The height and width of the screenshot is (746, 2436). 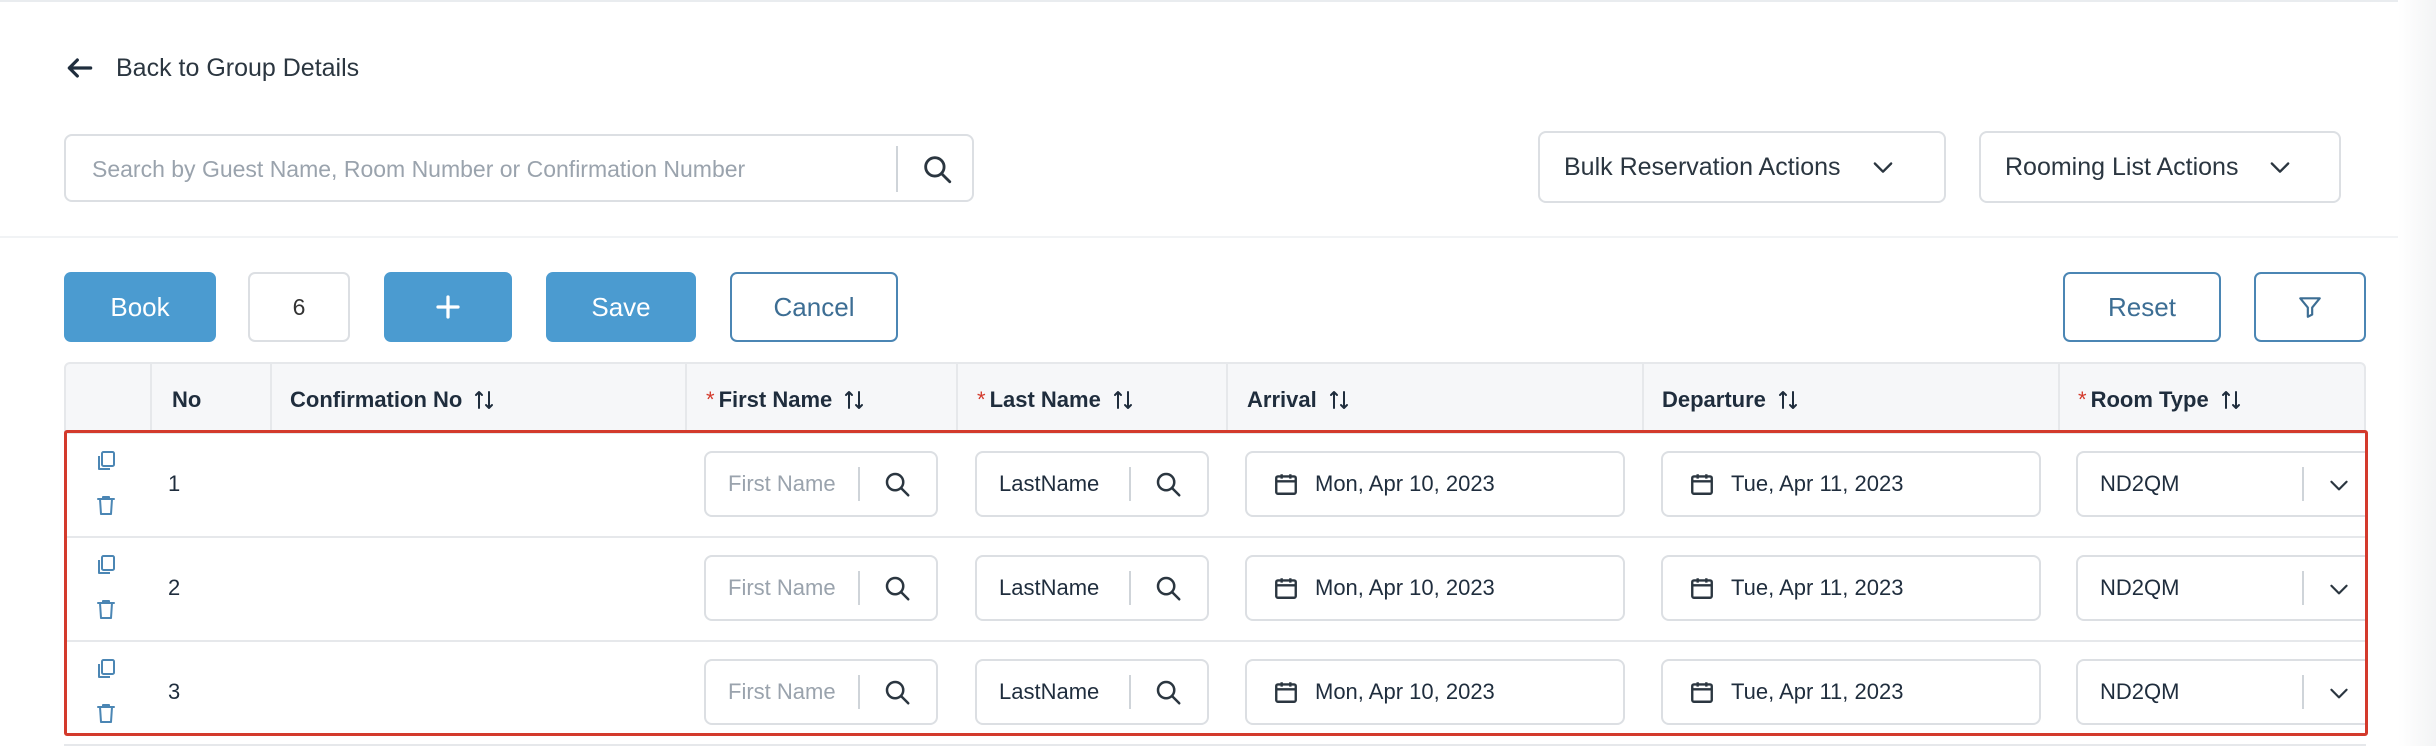 What do you see at coordinates (238, 67) in the screenshot?
I see `back-label: Back to Group Details` at bounding box center [238, 67].